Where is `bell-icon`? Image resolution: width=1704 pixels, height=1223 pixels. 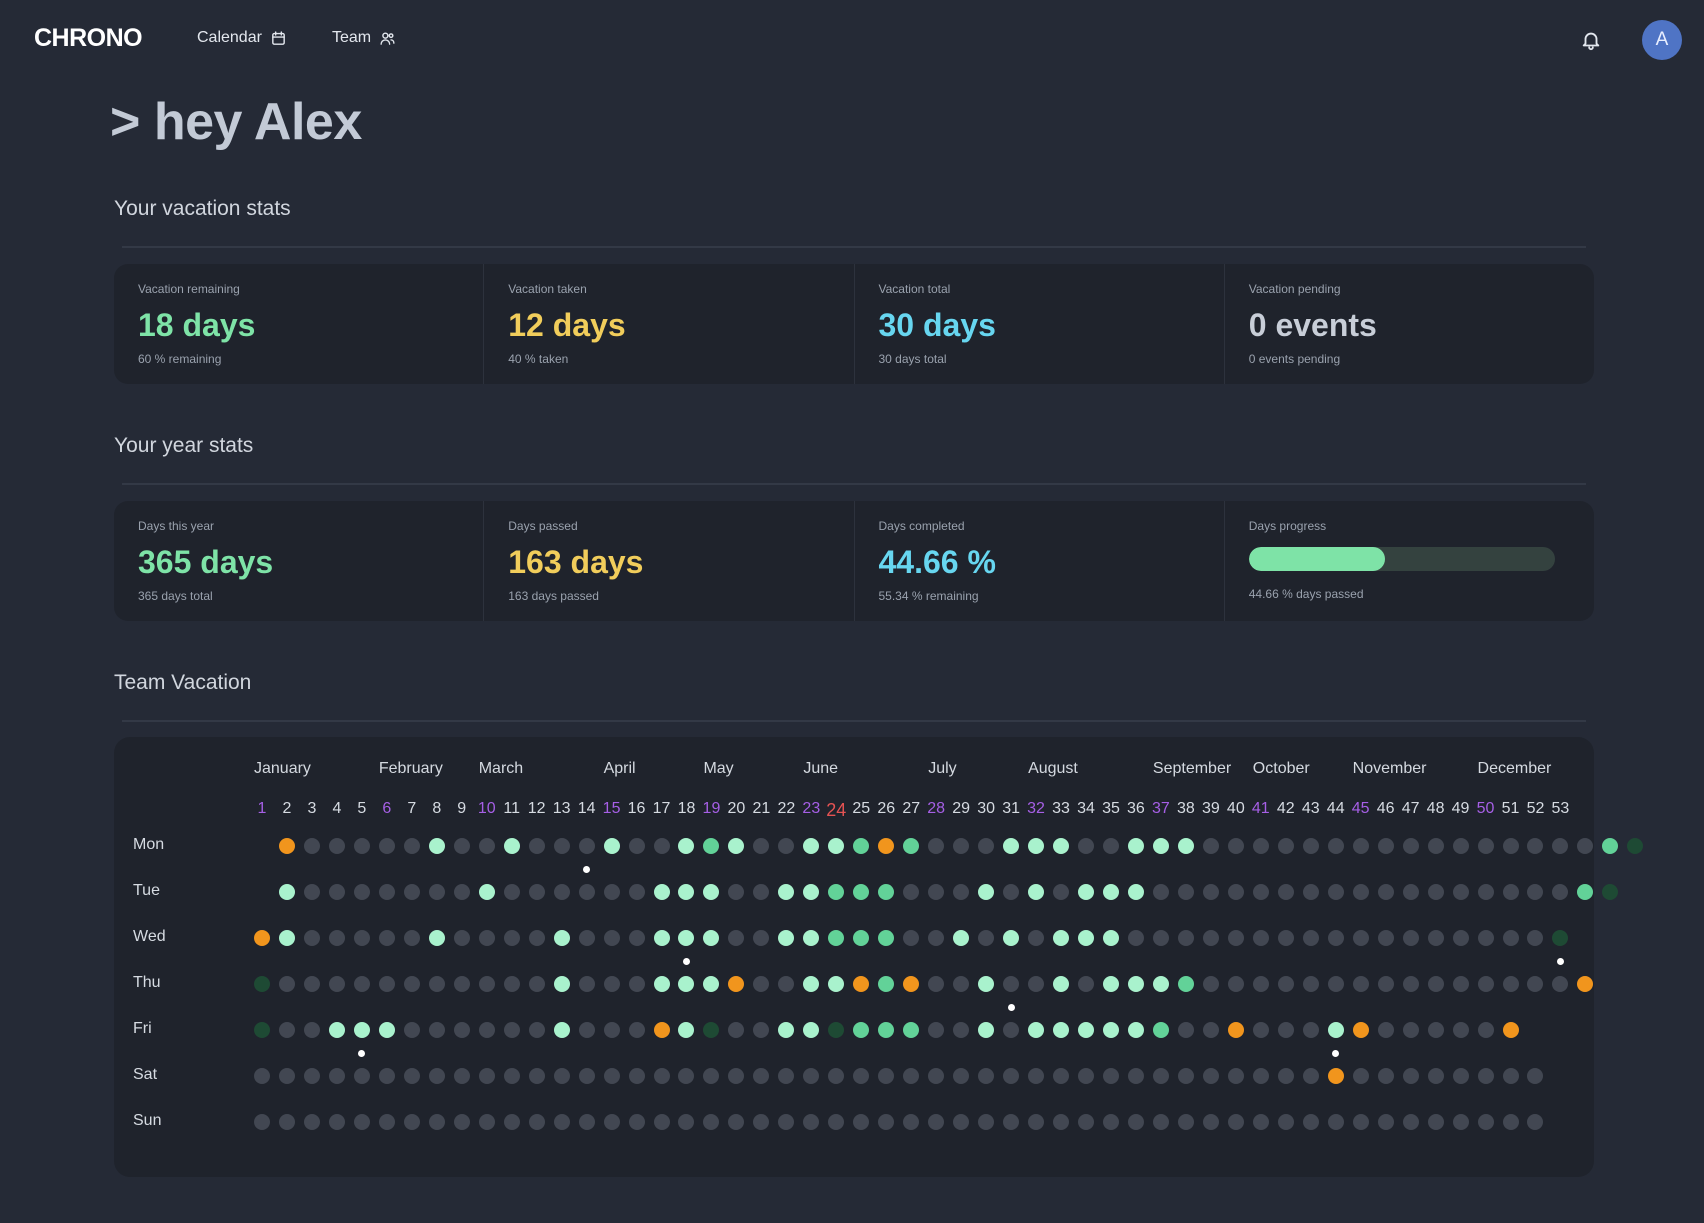
bell-icon is located at coordinates (1591, 40).